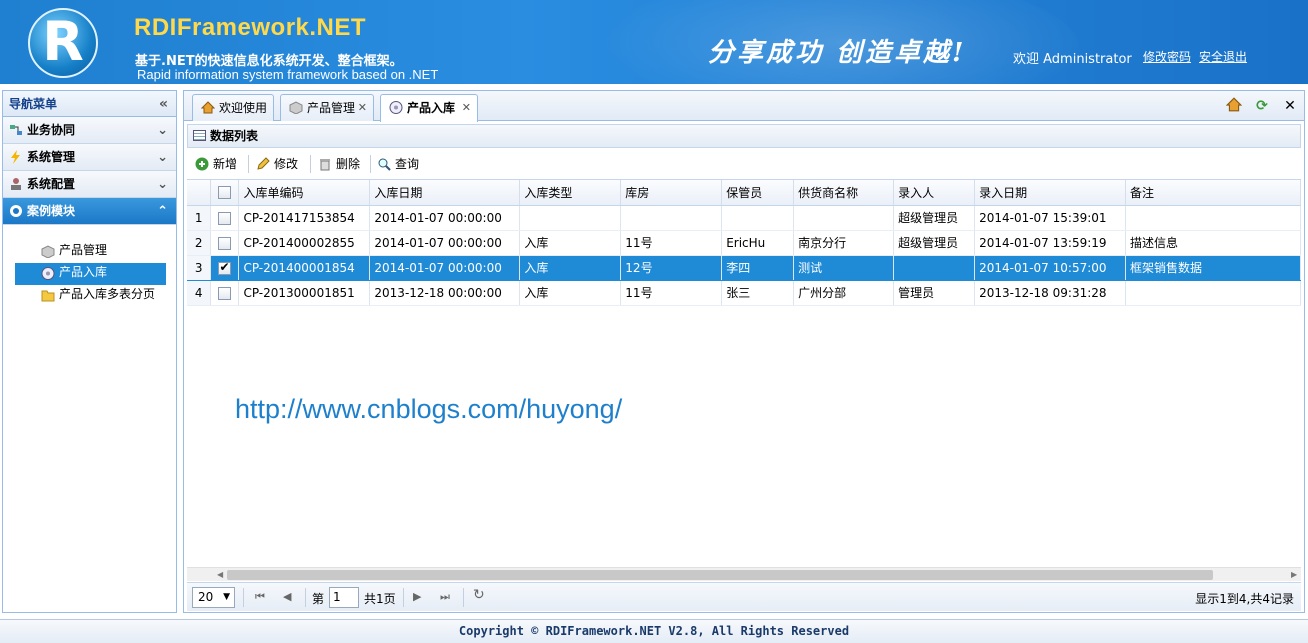 The height and width of the screenshot is (643, 1308). I want to click on table-cell: 南京分行, so click(844, 243).